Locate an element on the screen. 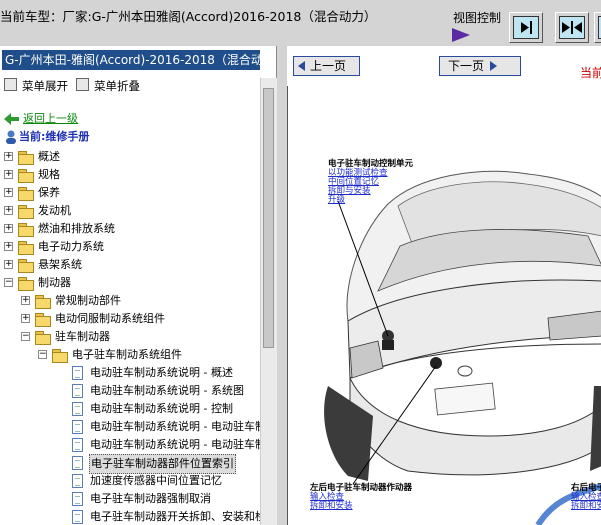  page-nav-bar: 上一页 下一页 当前文 is located at coordinates (444, 66).